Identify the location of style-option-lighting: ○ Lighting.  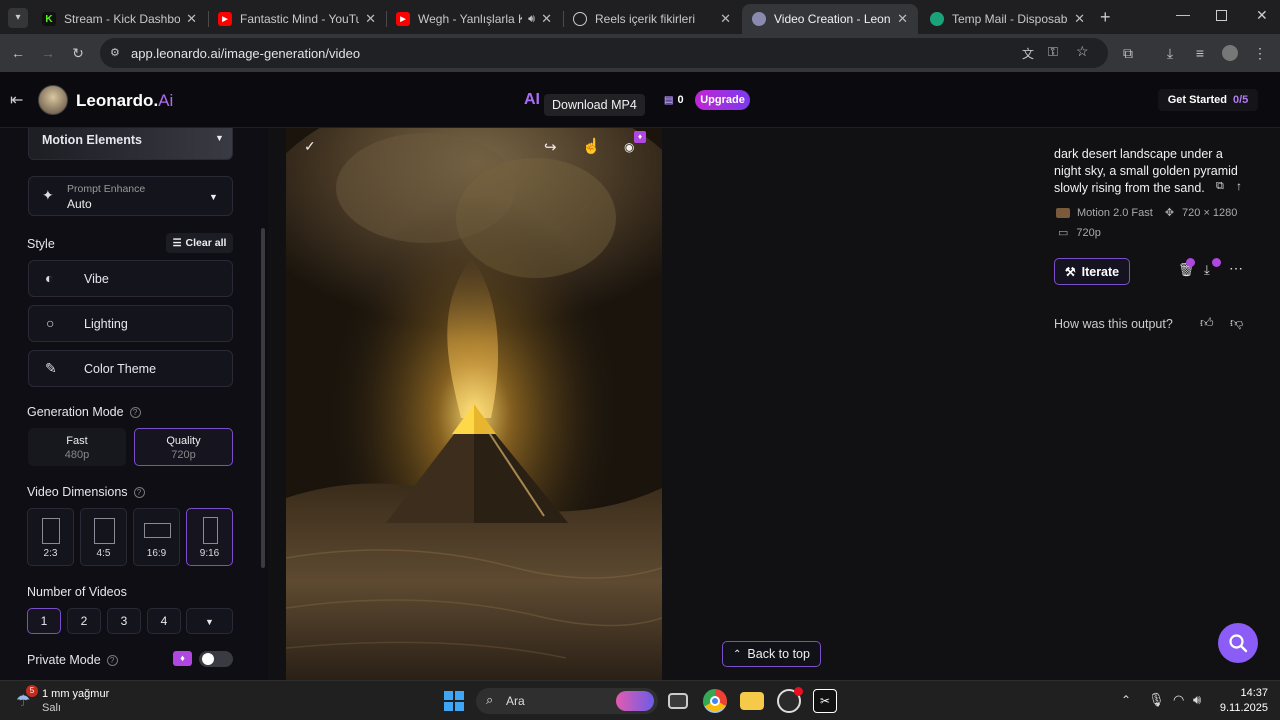
(130, 323).